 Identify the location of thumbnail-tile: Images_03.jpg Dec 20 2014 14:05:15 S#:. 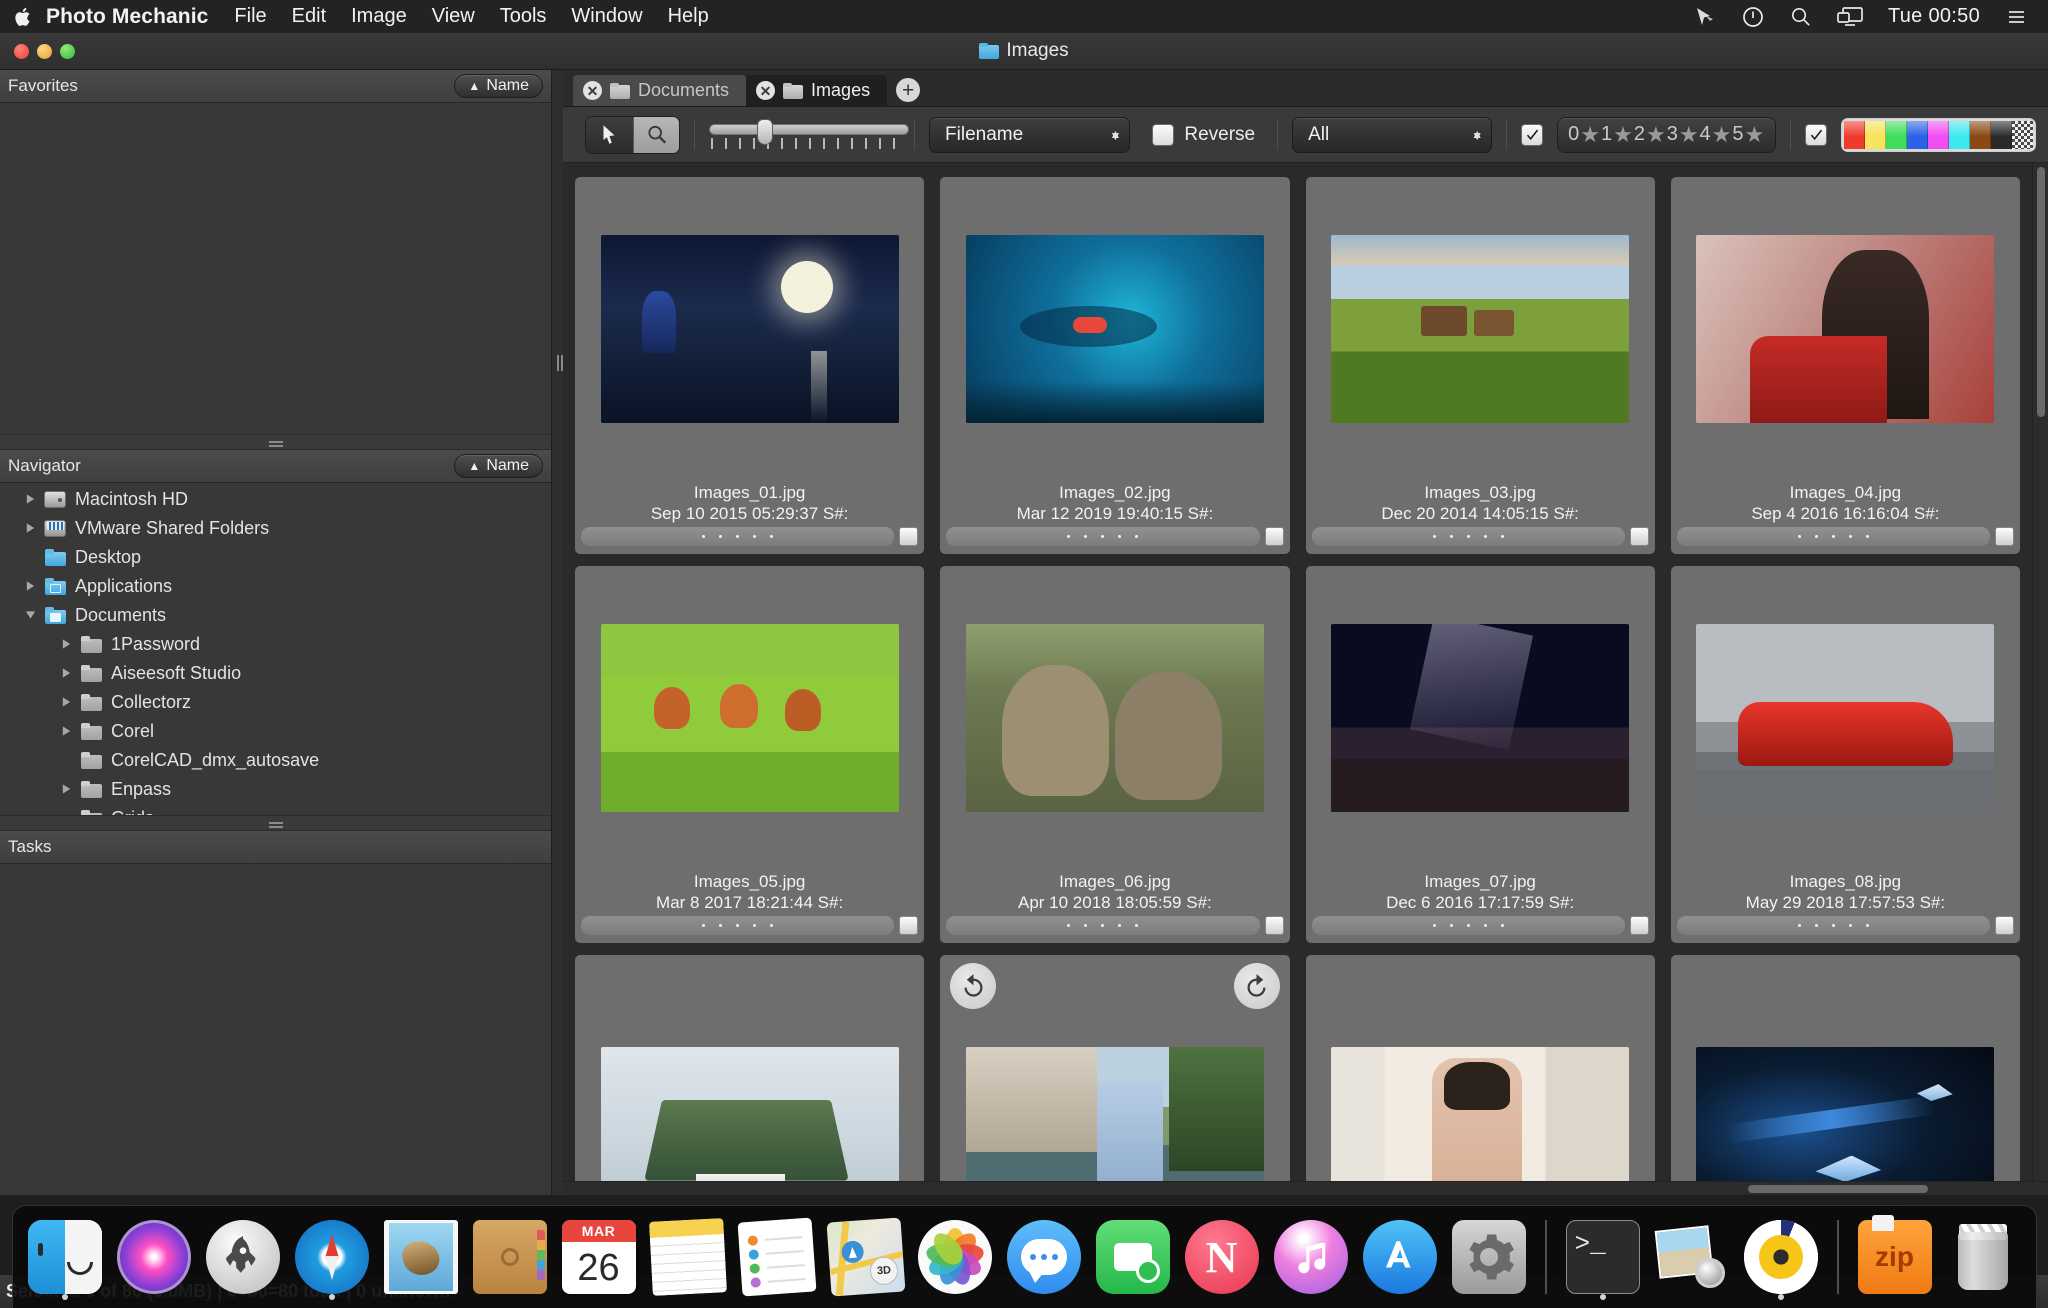
(1480, 365).